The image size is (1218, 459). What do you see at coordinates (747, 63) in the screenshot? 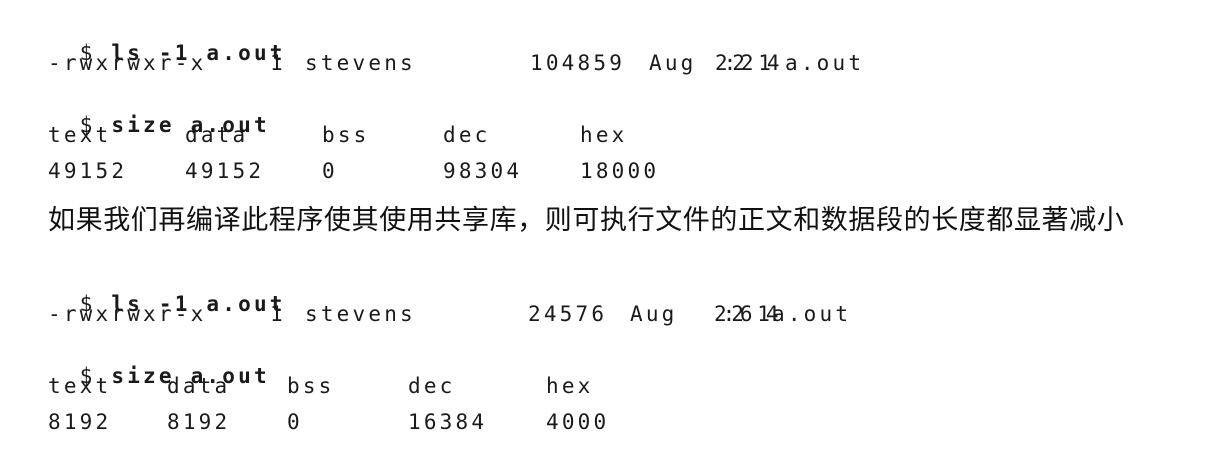
I see `file-time: 2:22 14` at bounding box center [747, 63].